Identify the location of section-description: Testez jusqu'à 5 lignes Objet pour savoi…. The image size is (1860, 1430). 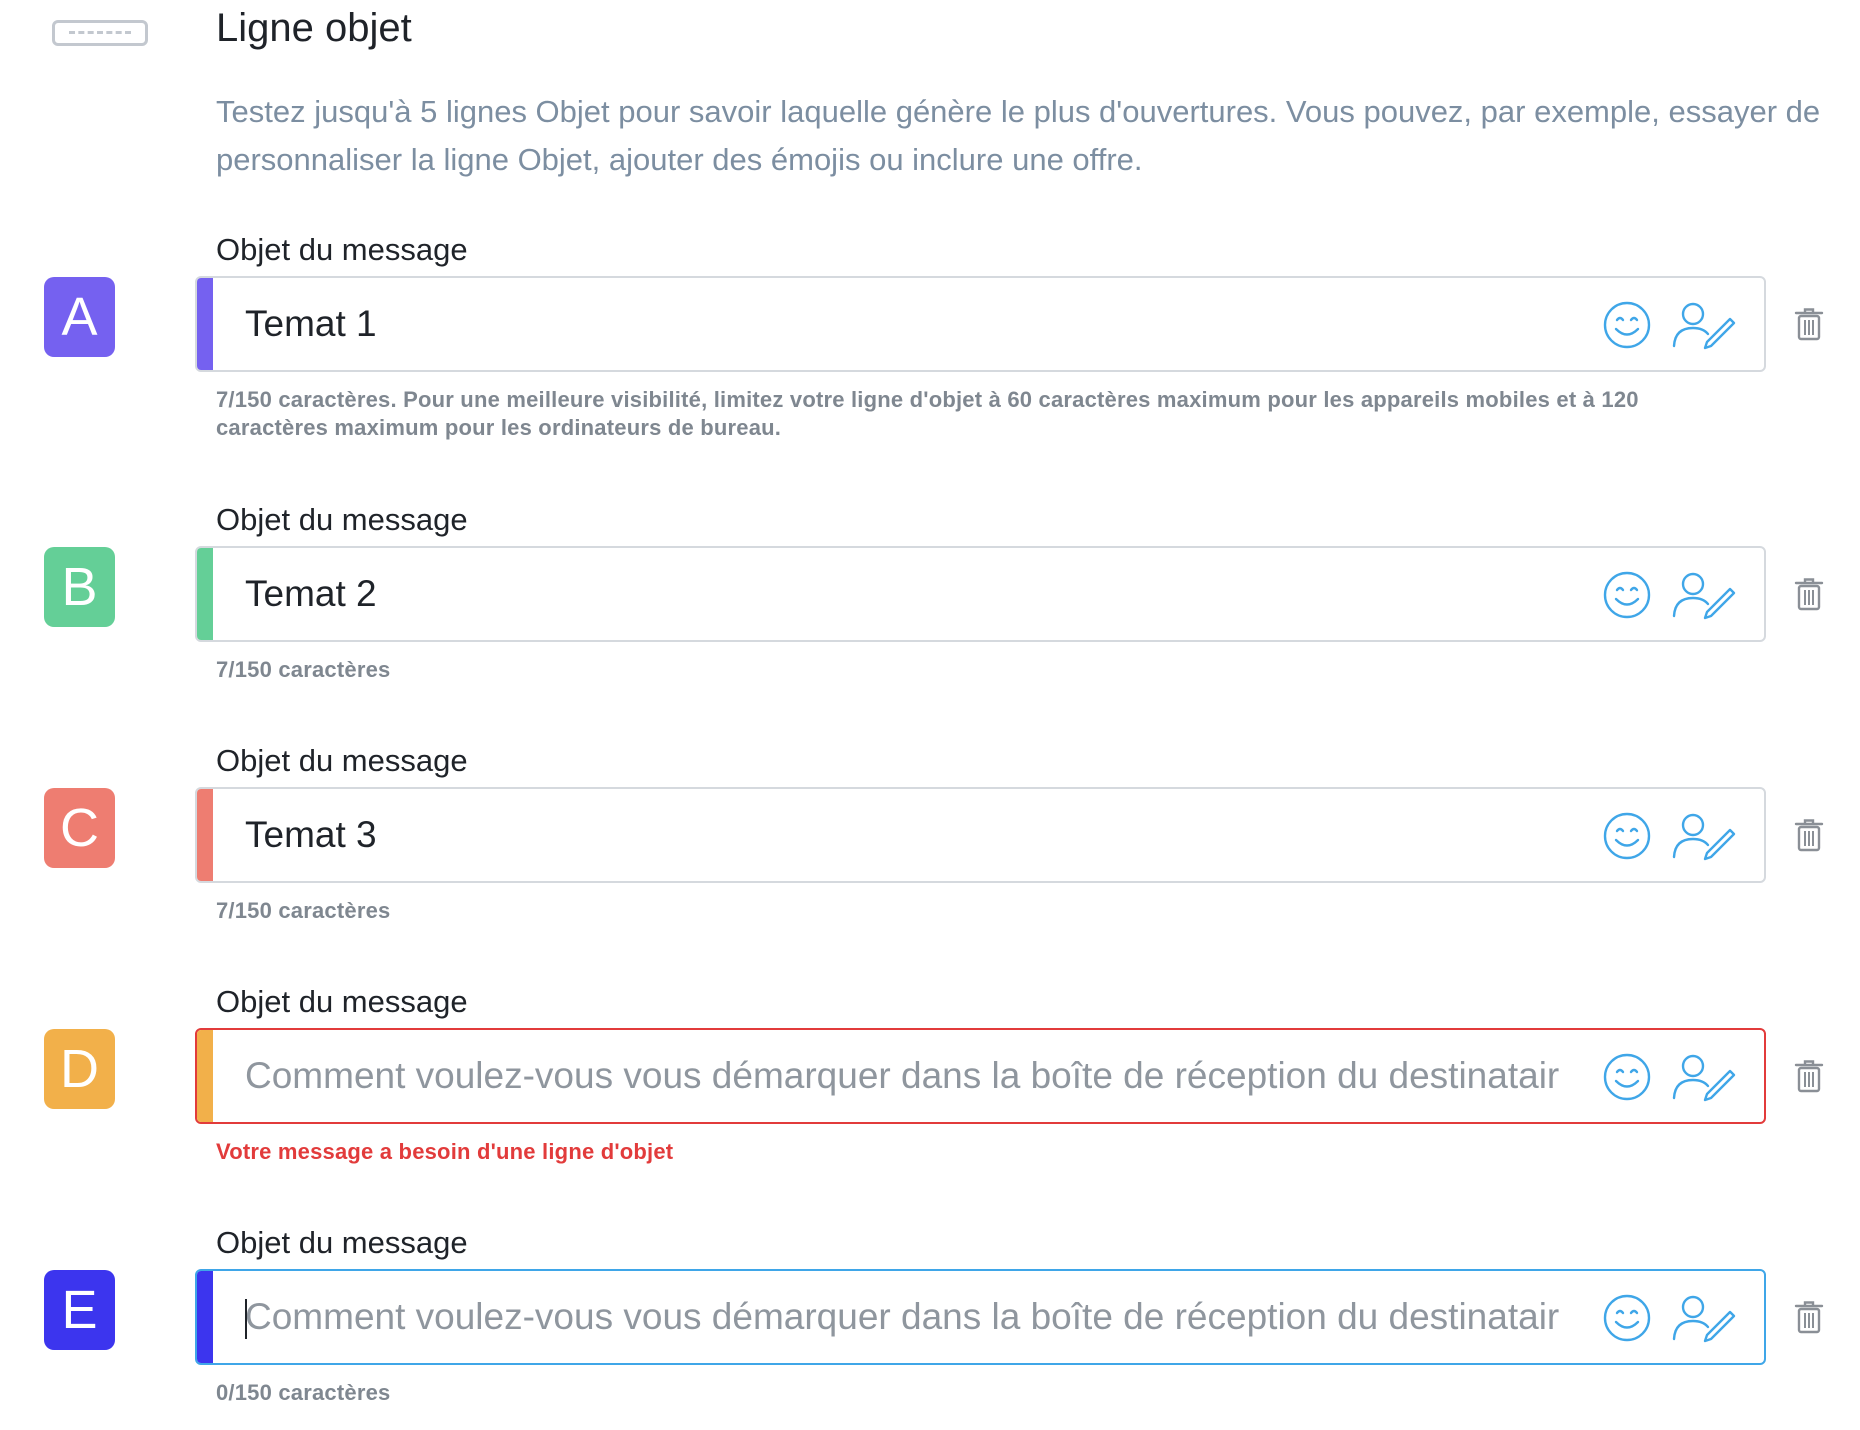
(1018, 135).